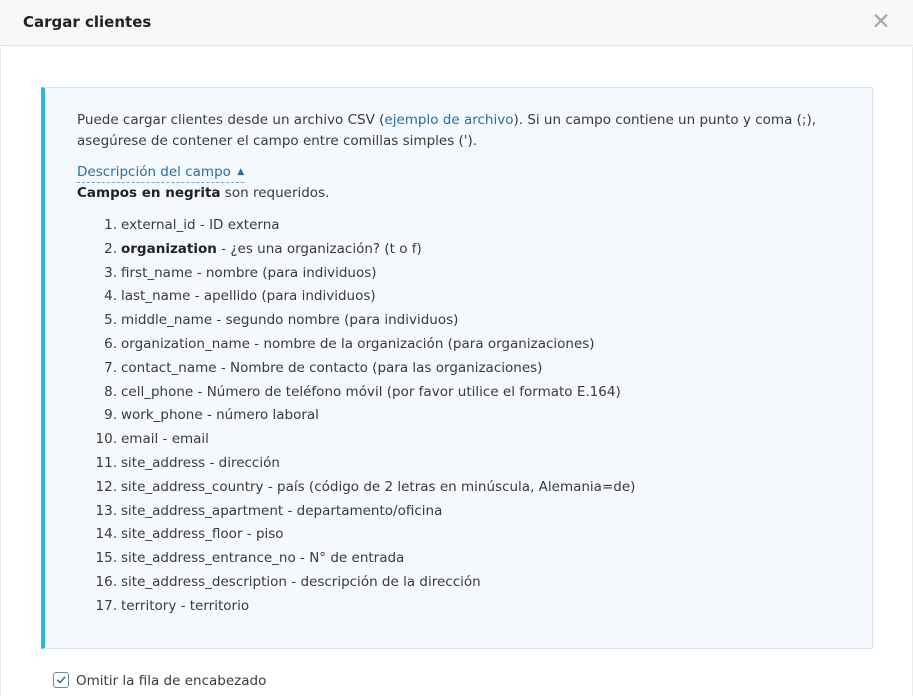  I want to click on skip-header-label: Omitir la fila de encabezado, so click(171, 681).